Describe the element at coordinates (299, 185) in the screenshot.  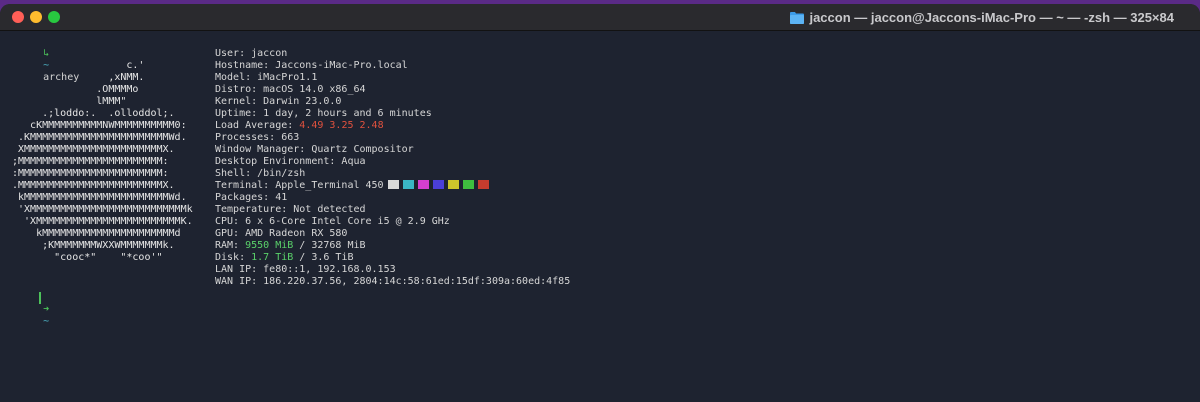
I see `terminal-label: Terminal: Apple_Terminal 450` at that location.